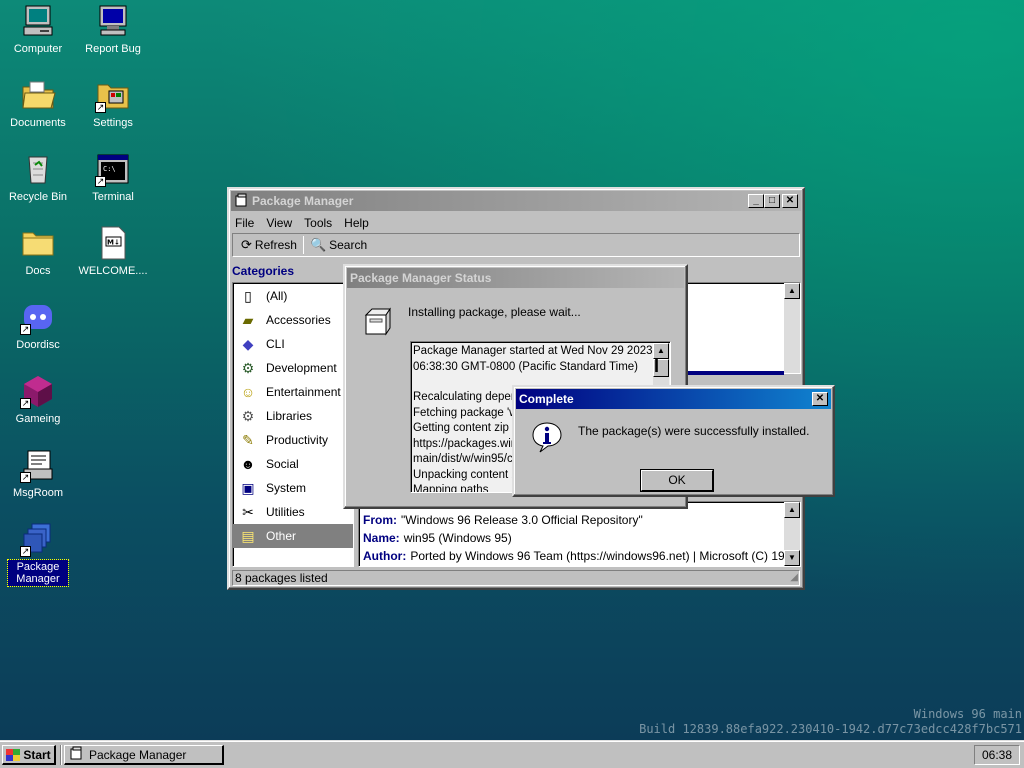 The height and width of the screenshot is (768, 1024). What do you see at coordinates (113, 49) in the screenshot?
I see `desktop-icon-label: Report Bug` at bounding box center [113, 49].